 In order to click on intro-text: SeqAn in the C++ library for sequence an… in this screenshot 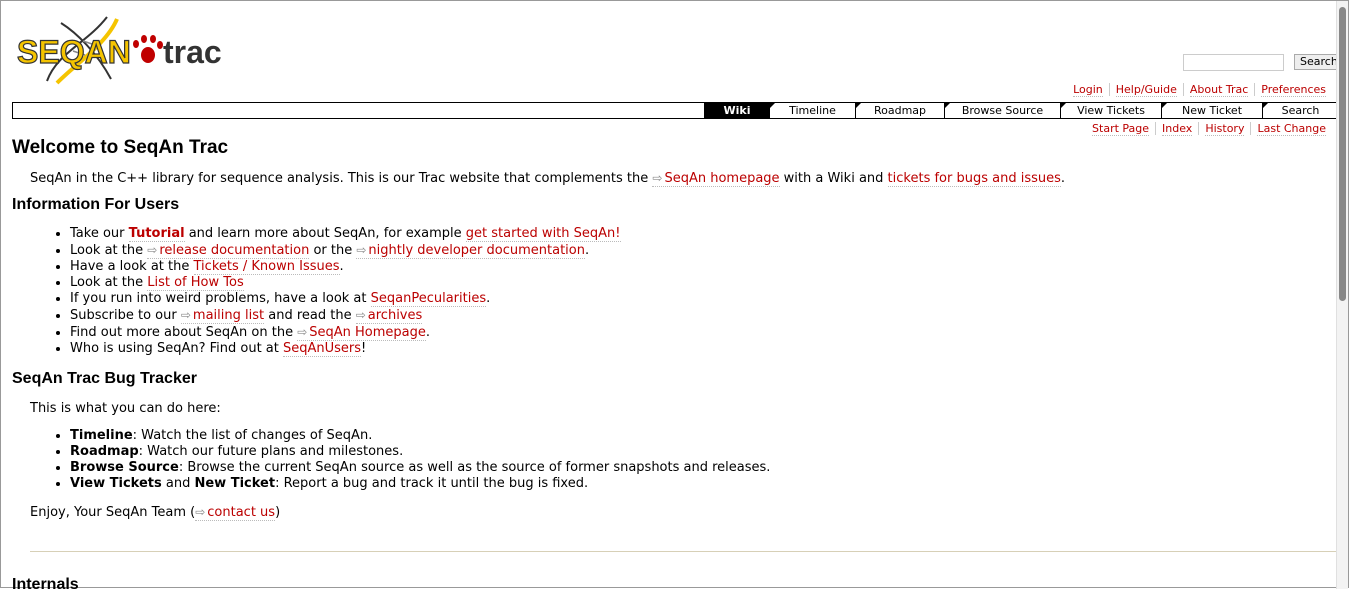, I will do `click(341, 178)`.